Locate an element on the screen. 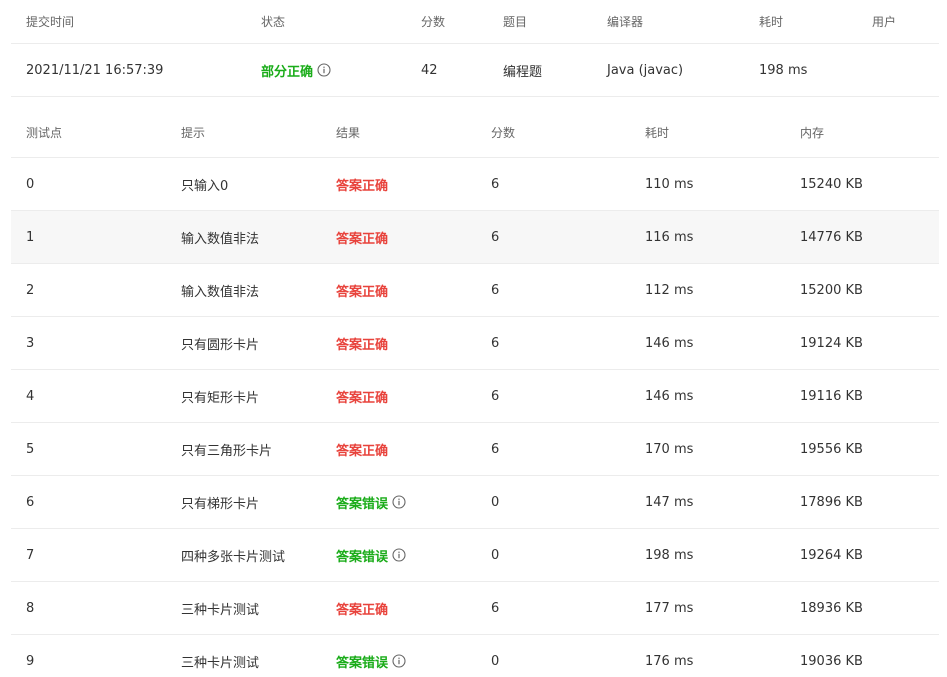  time-value: 198 ms is located at coordinates (783, 70).